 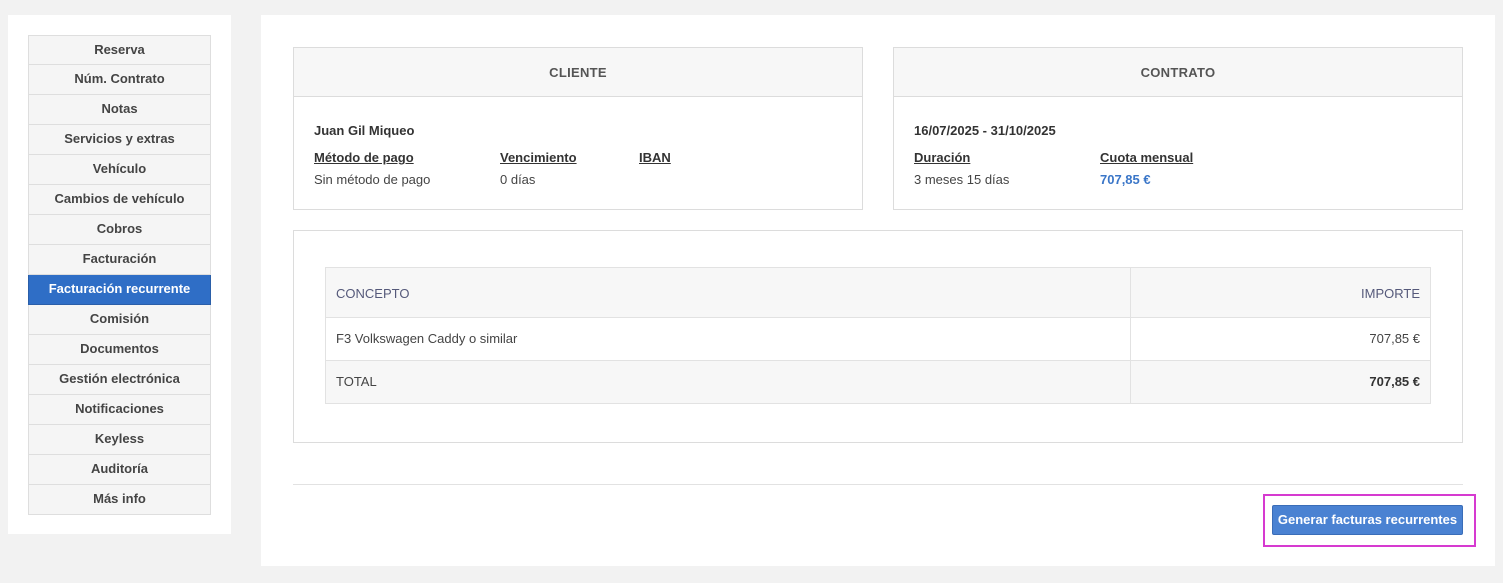 What do you see at coordinates (119, 350) in the screenshot?
I see `sidebar-item-documentos: Documentos` at bounding box center [119, 350].